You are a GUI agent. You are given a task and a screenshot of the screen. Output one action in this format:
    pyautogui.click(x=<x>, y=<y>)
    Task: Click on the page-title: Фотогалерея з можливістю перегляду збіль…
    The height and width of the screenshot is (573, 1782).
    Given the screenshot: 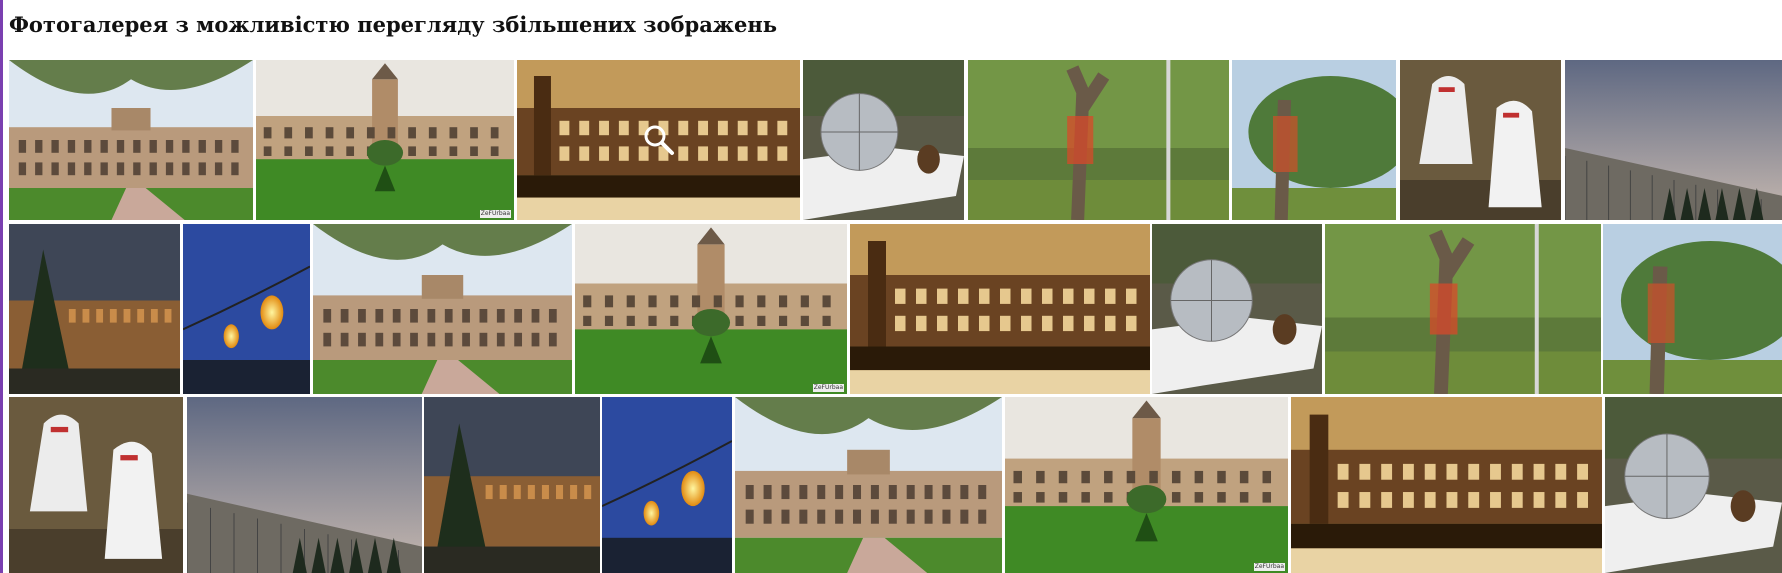 What is the action you would take?
    pyautogui.click(x=393, y=24)
    